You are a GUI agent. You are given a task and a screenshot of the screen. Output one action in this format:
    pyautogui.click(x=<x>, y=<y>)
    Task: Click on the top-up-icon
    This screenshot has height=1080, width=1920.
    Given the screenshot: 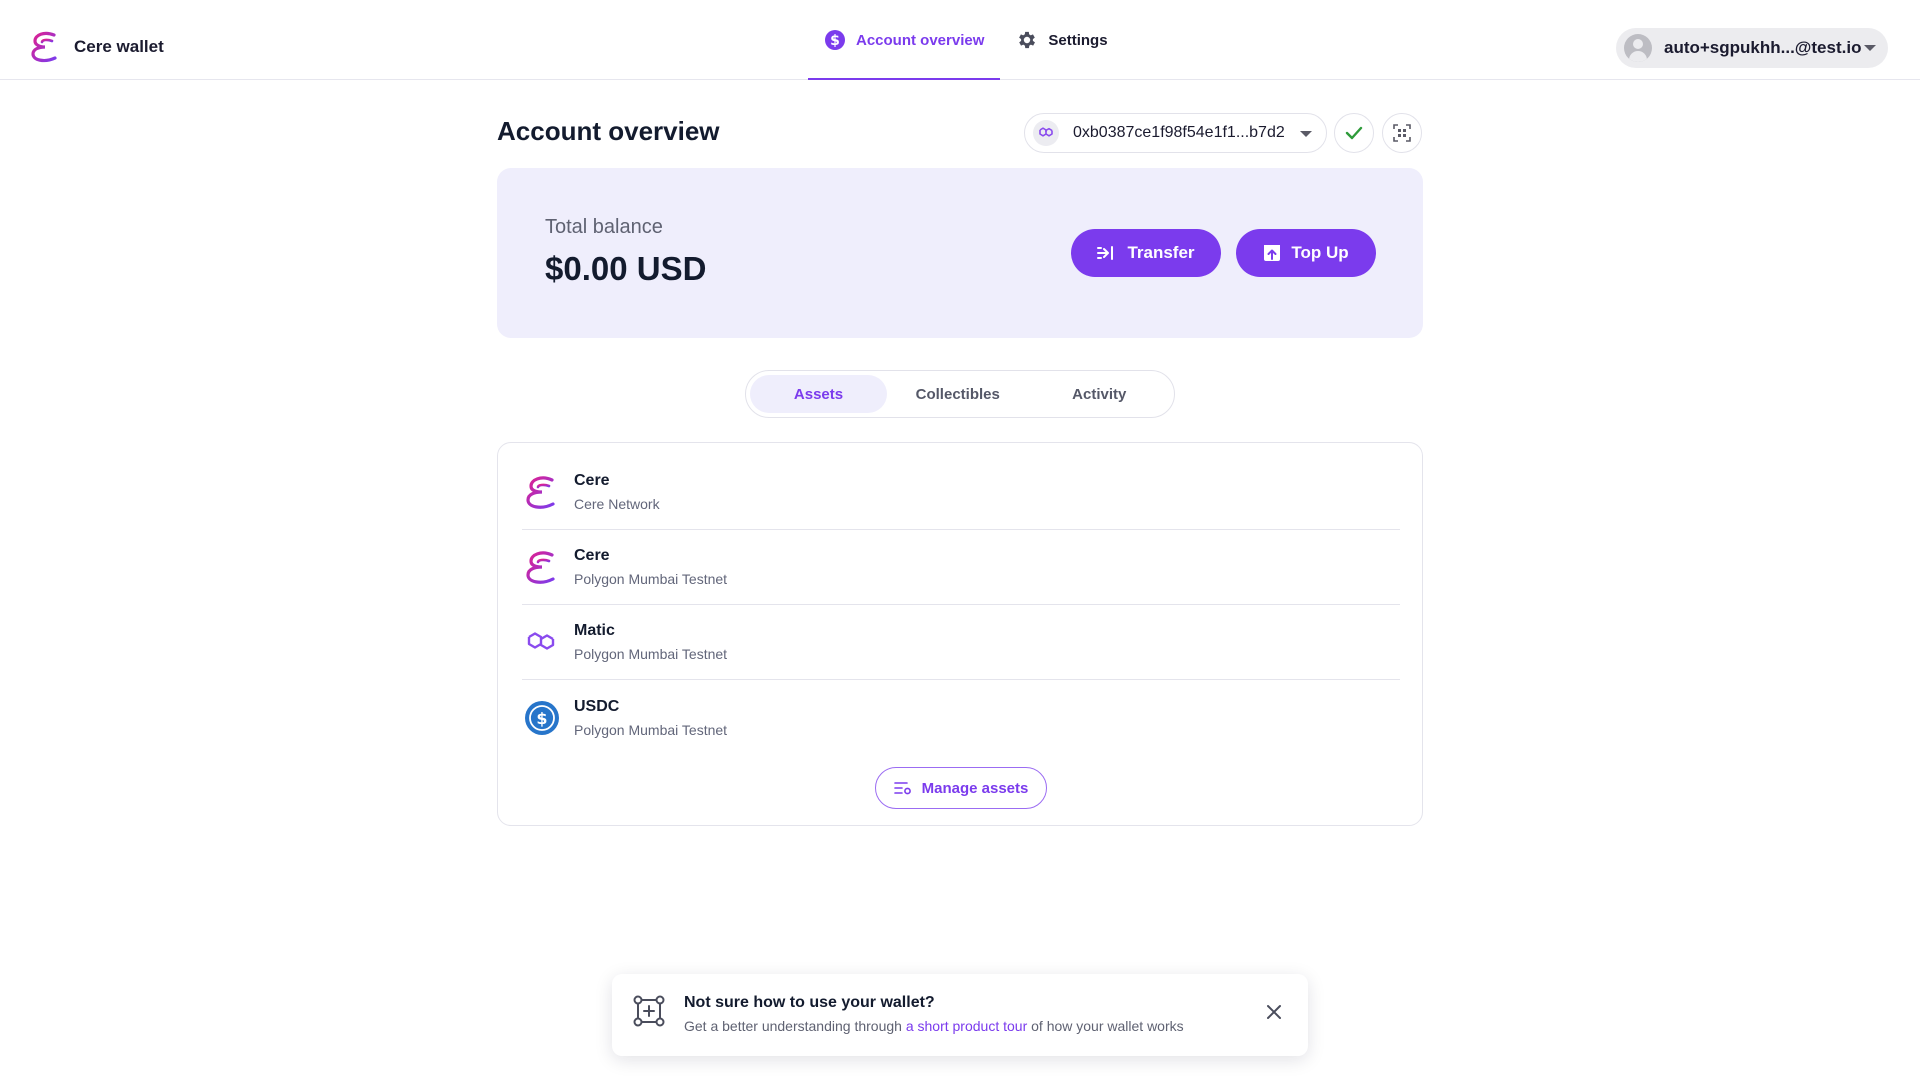 What is the action you would take?
    pyautogui.click(x=1272, y=253)
    